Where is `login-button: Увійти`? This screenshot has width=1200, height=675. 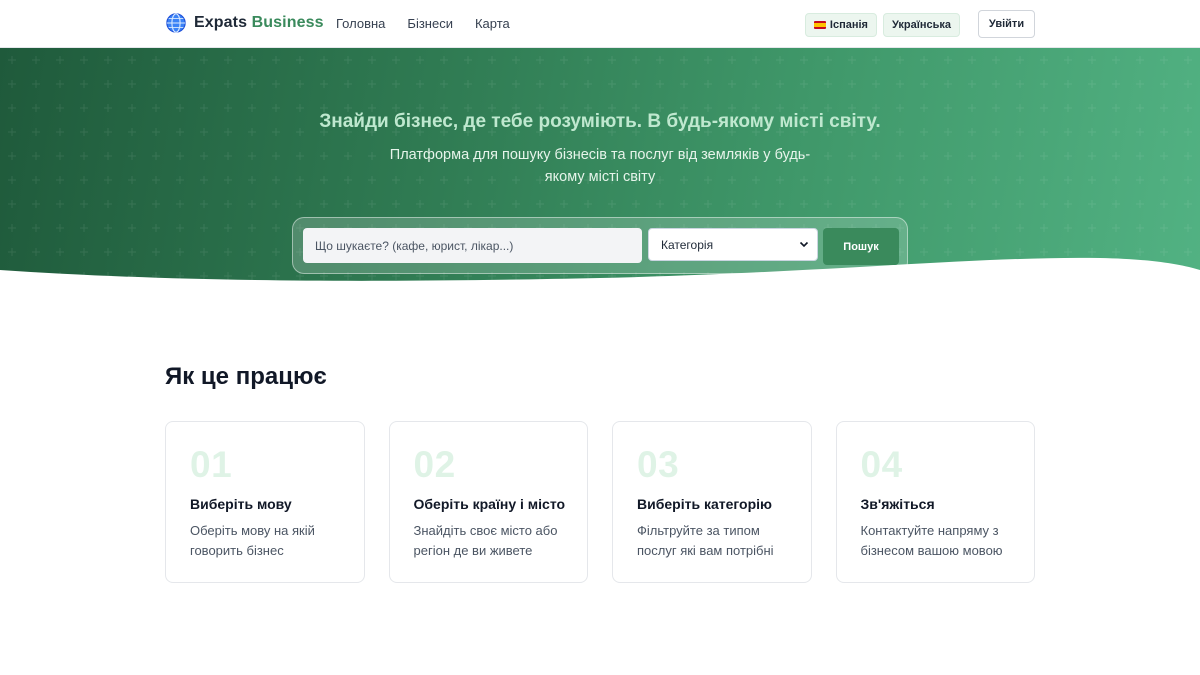 login-button: Увійти is located at coordinates (1006, 24).